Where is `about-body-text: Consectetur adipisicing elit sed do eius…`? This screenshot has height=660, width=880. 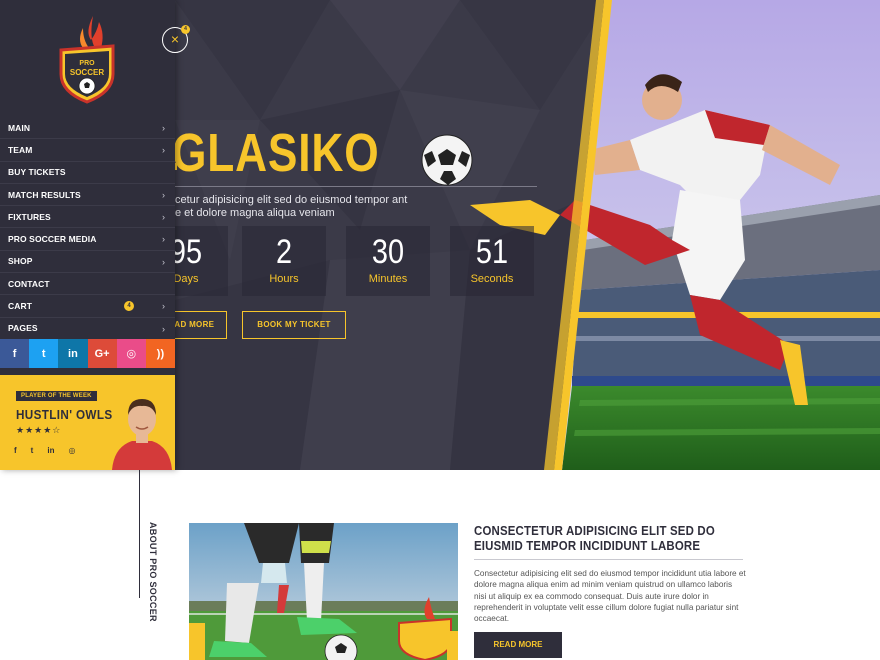
about-body-text: Consectetur adipisicing elit sed do eius… is located at coordinates (610, 596).